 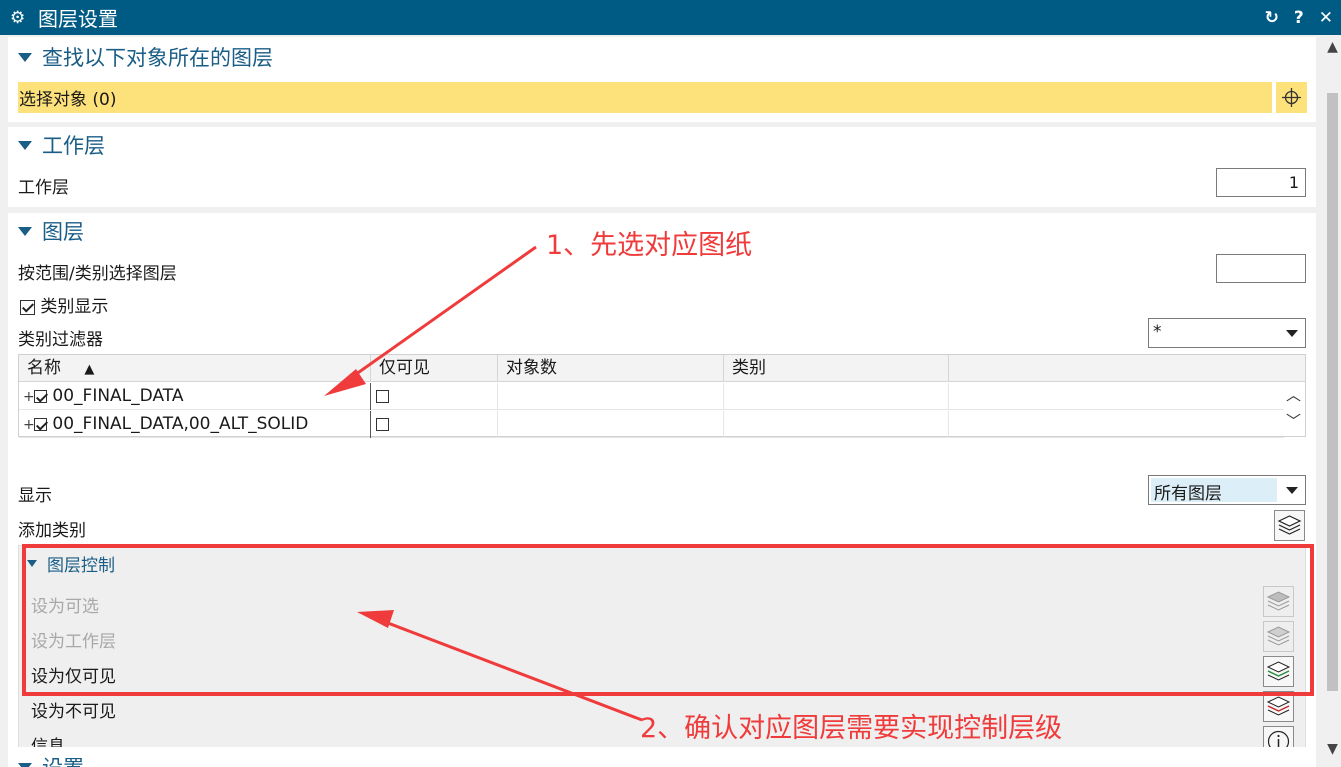 What do you see at coordinates (649, 245) in the screenshot?
I see `annotation-note-1: 1、先选对应图纸` at bounding box center [649, 245].